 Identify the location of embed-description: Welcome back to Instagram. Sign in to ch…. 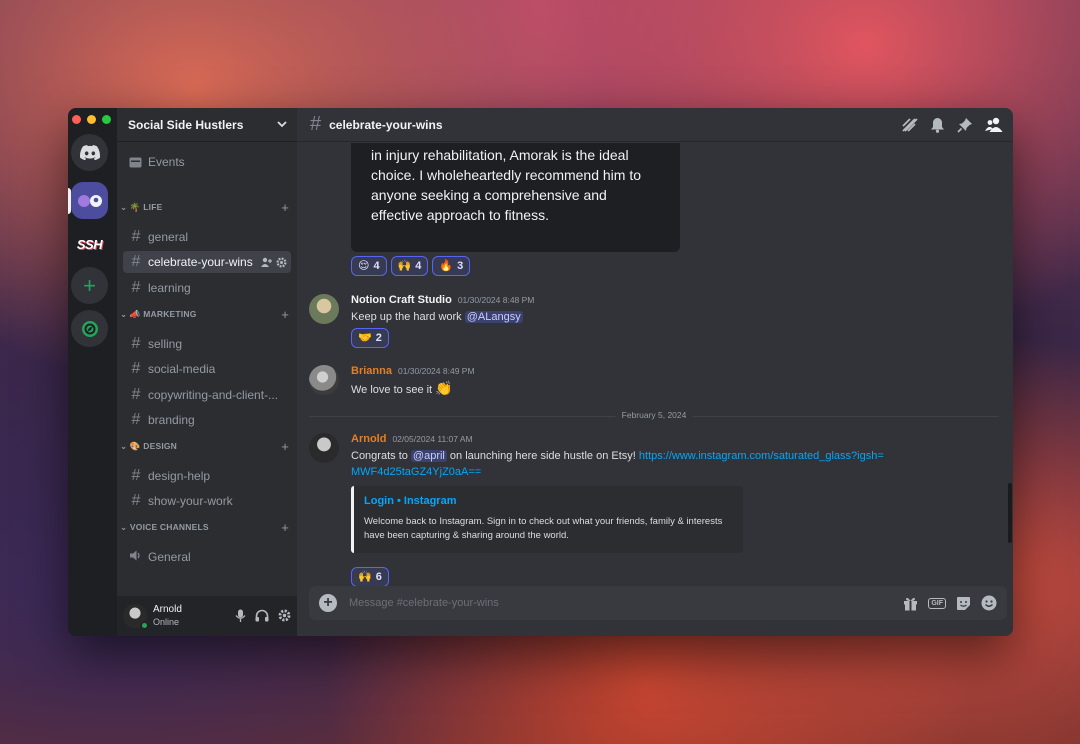
(543, 528).